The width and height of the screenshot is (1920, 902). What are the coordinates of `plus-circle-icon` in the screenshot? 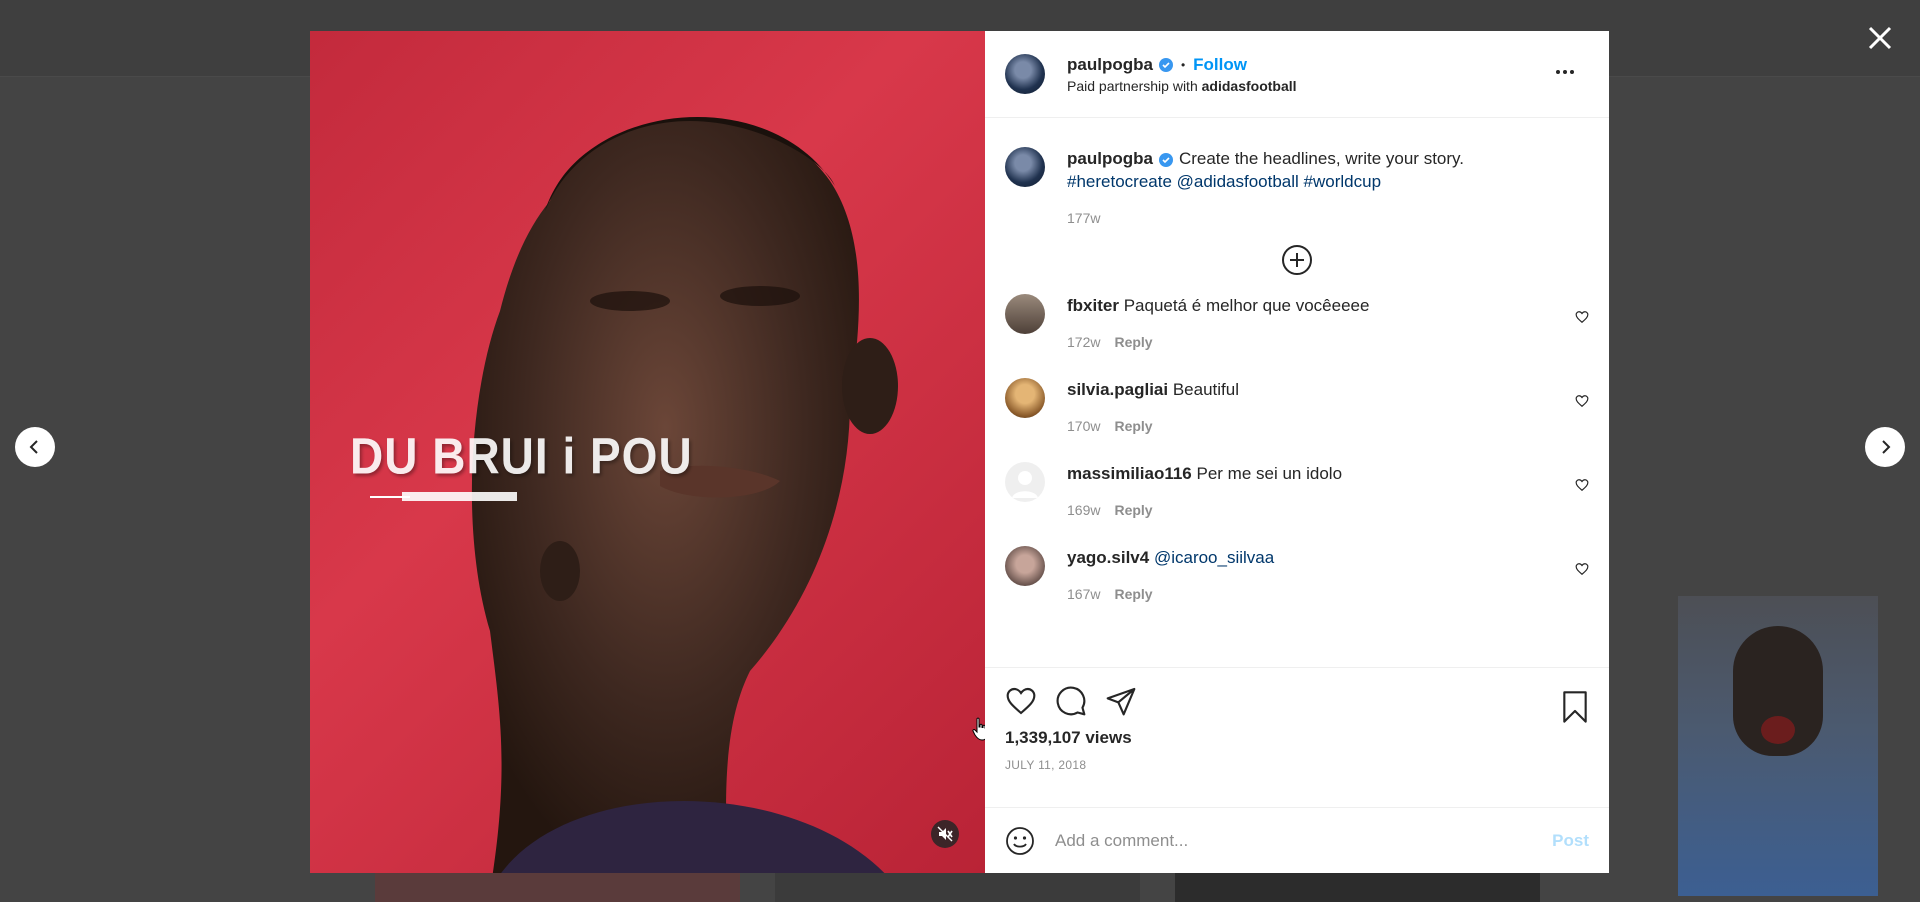 It's located at (1297, 260).